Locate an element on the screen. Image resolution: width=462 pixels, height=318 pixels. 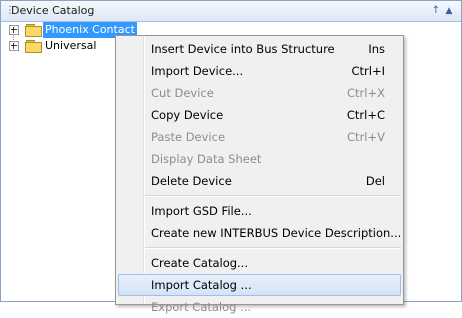
pin-icon: ↑ is located at coordinates (436, 11).